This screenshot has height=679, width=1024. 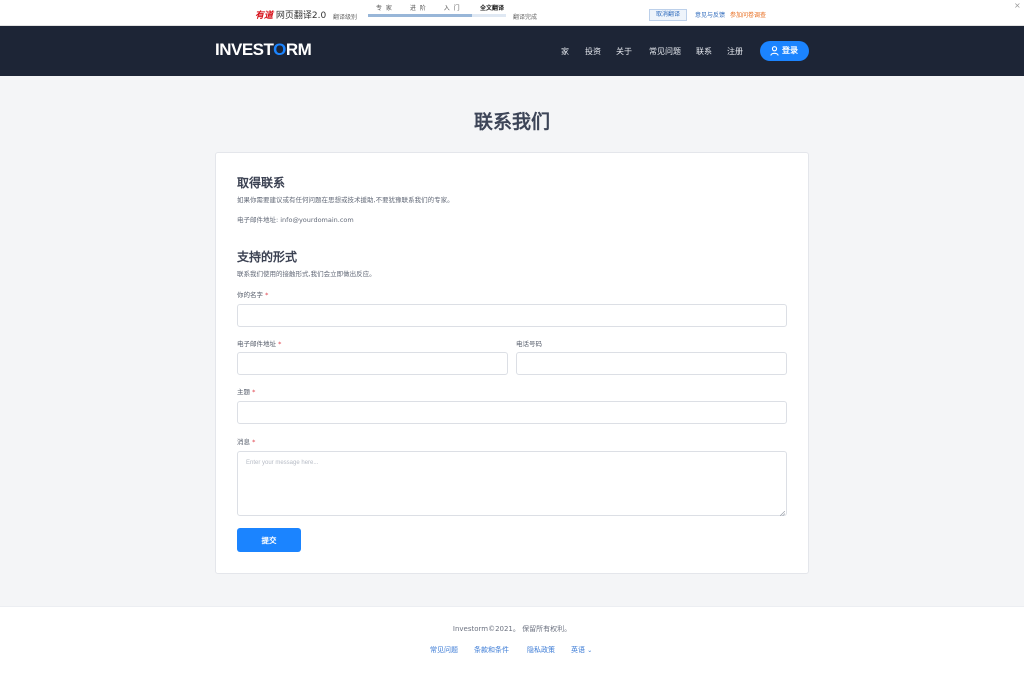 I want to click on message-label: 消息 *, so click(x=246, y=441).